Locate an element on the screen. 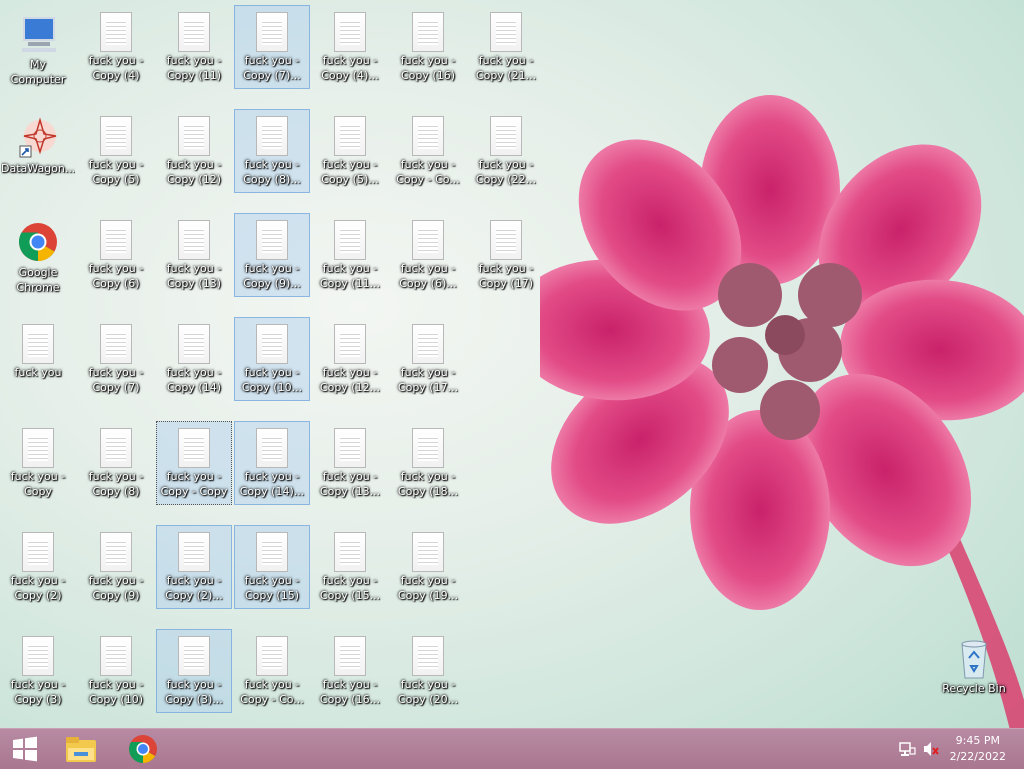 This screenshot has width=1024, height=769. network-icon is located at coordinates (907, 749).